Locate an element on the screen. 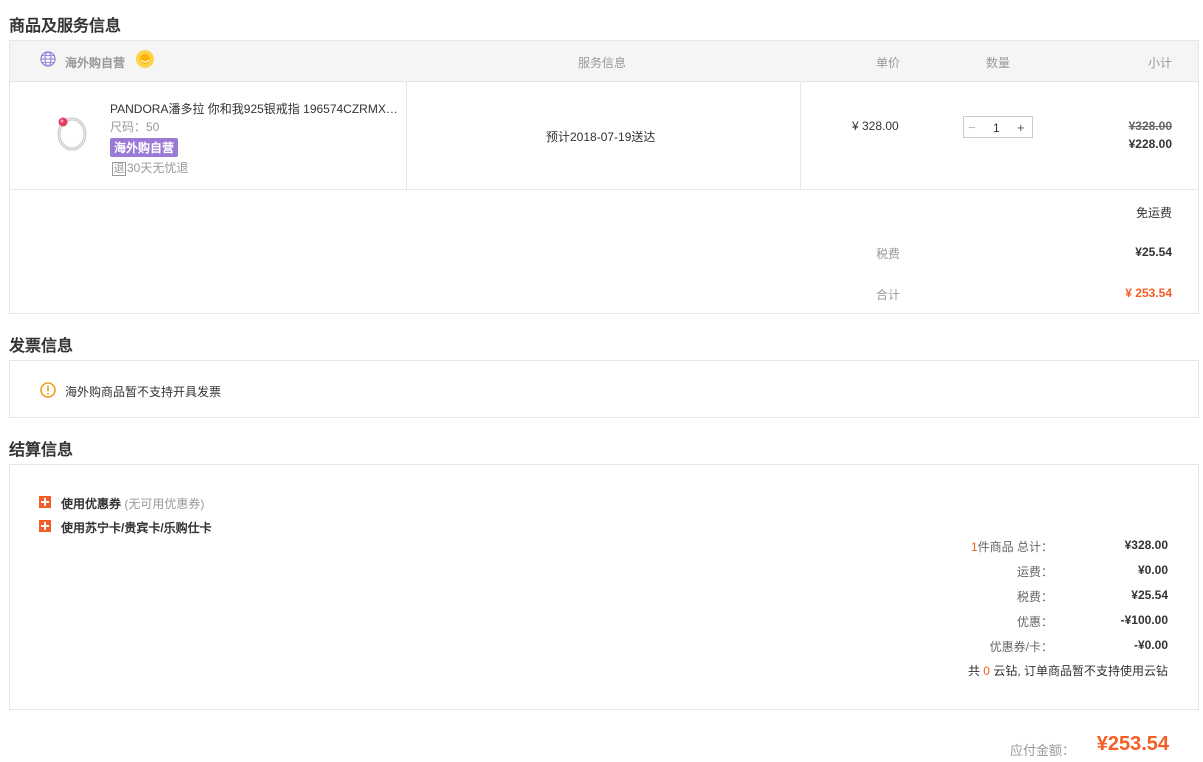 Image resolution: width=1203 pixels, height=762 pixels. warning-icon is located at coordinates (48, 390).